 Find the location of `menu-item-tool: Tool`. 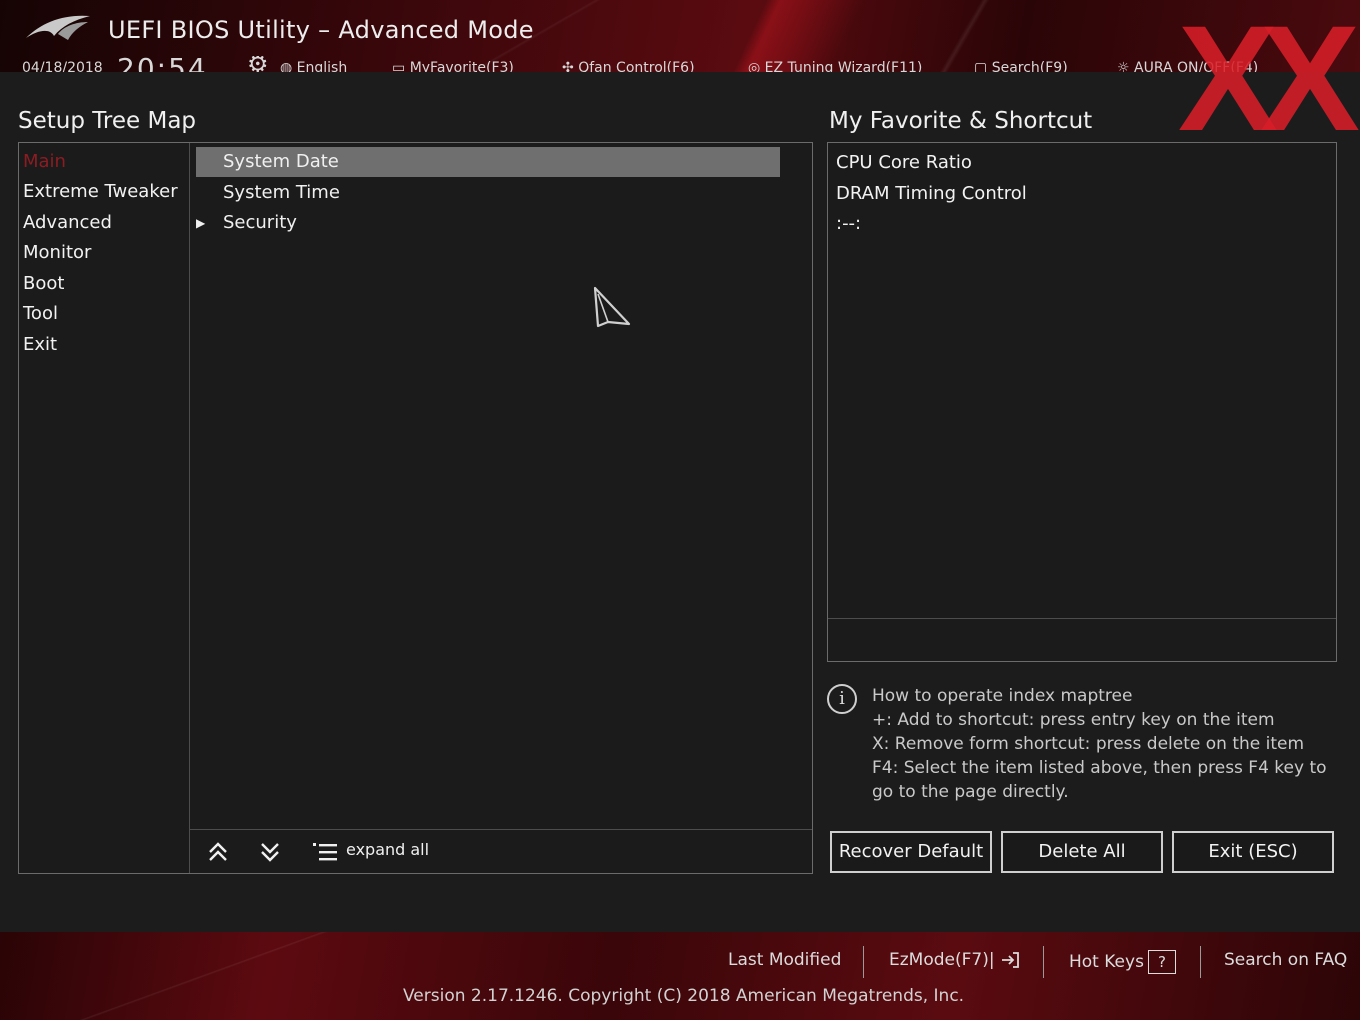

menu-item-tool: Tool is located at coordinates (40, 313).